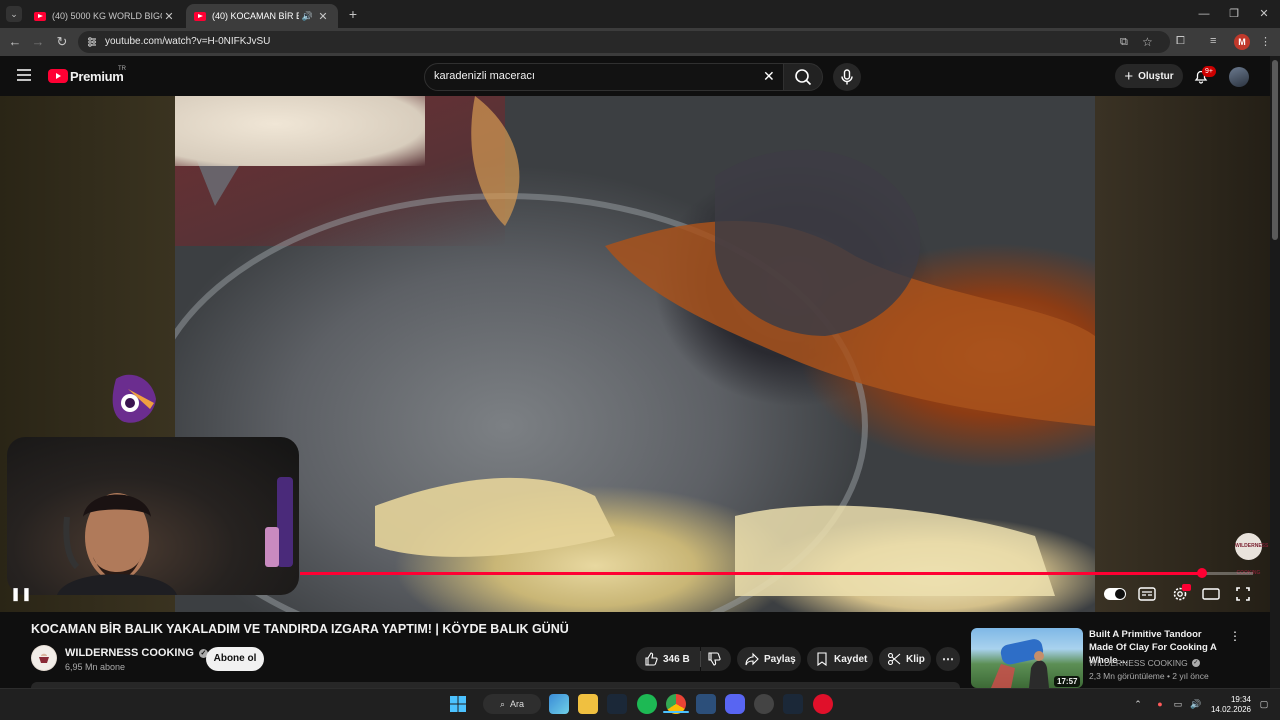 Image resolution: width=1280 pixels, height=720 pixels. Describe the element at coordinates (676, 659) in the screenshot. I see `like-count: 346 B` at that location.